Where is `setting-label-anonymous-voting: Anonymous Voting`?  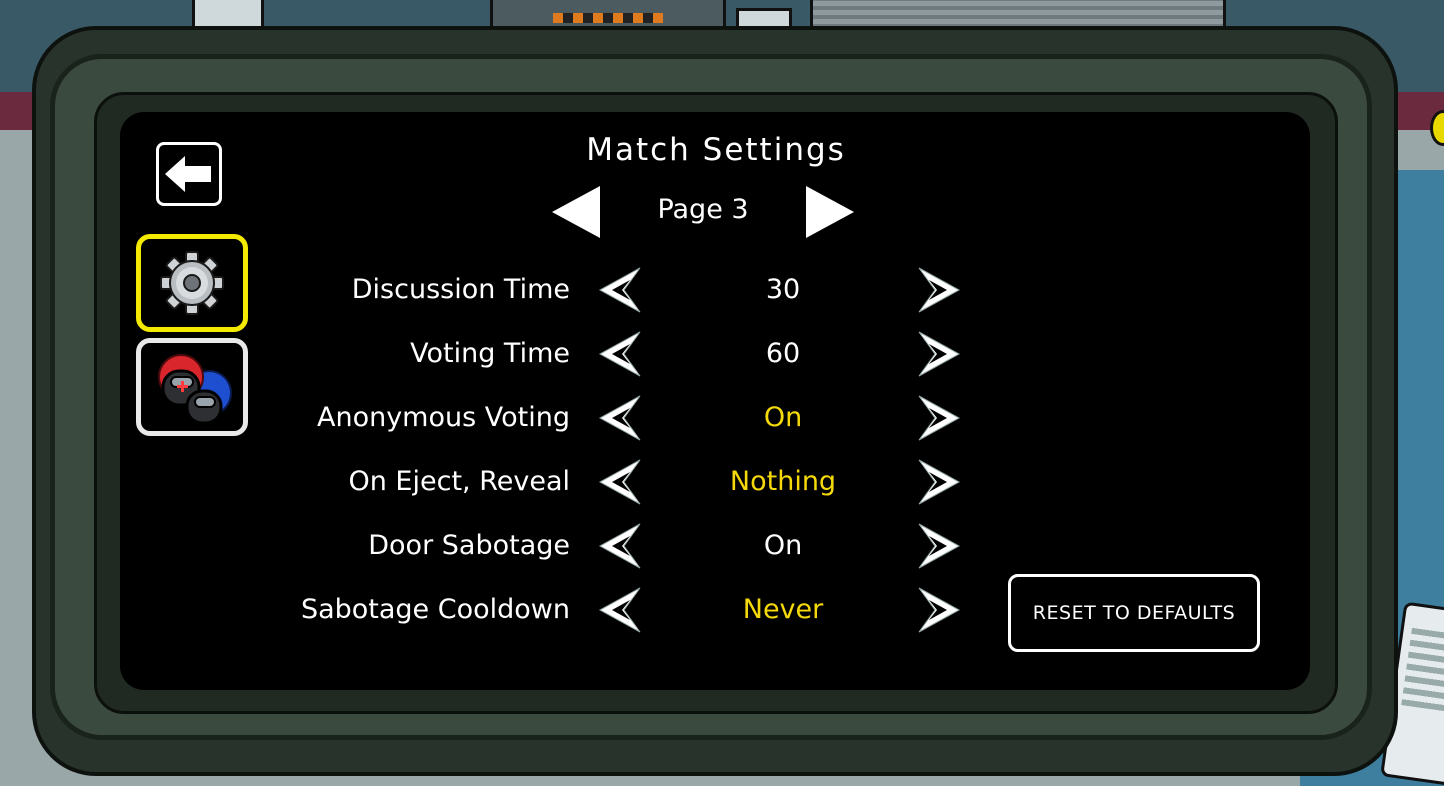 setting-label-anonymous-voting: Anonymous Voting is located at coordinates (443, 417).